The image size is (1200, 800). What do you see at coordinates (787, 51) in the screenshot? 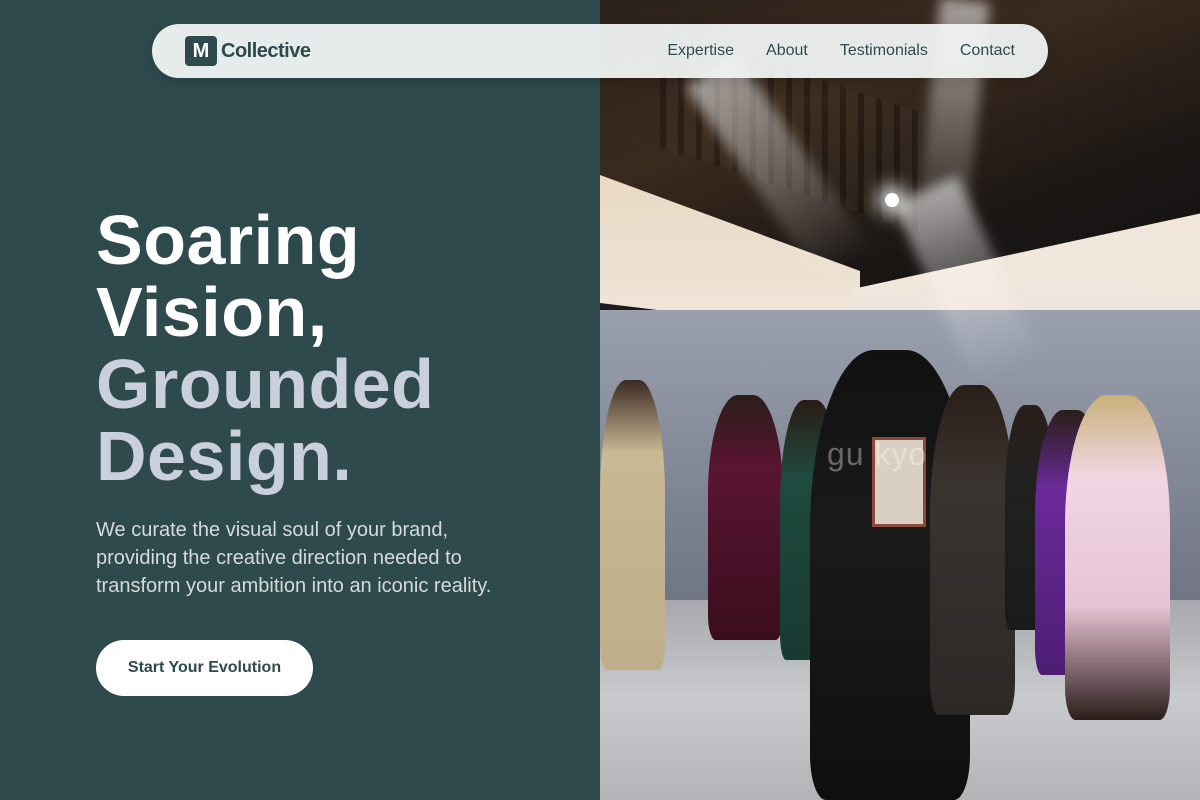
I see `nav-link-about: About` at bounding box center [787, 51].